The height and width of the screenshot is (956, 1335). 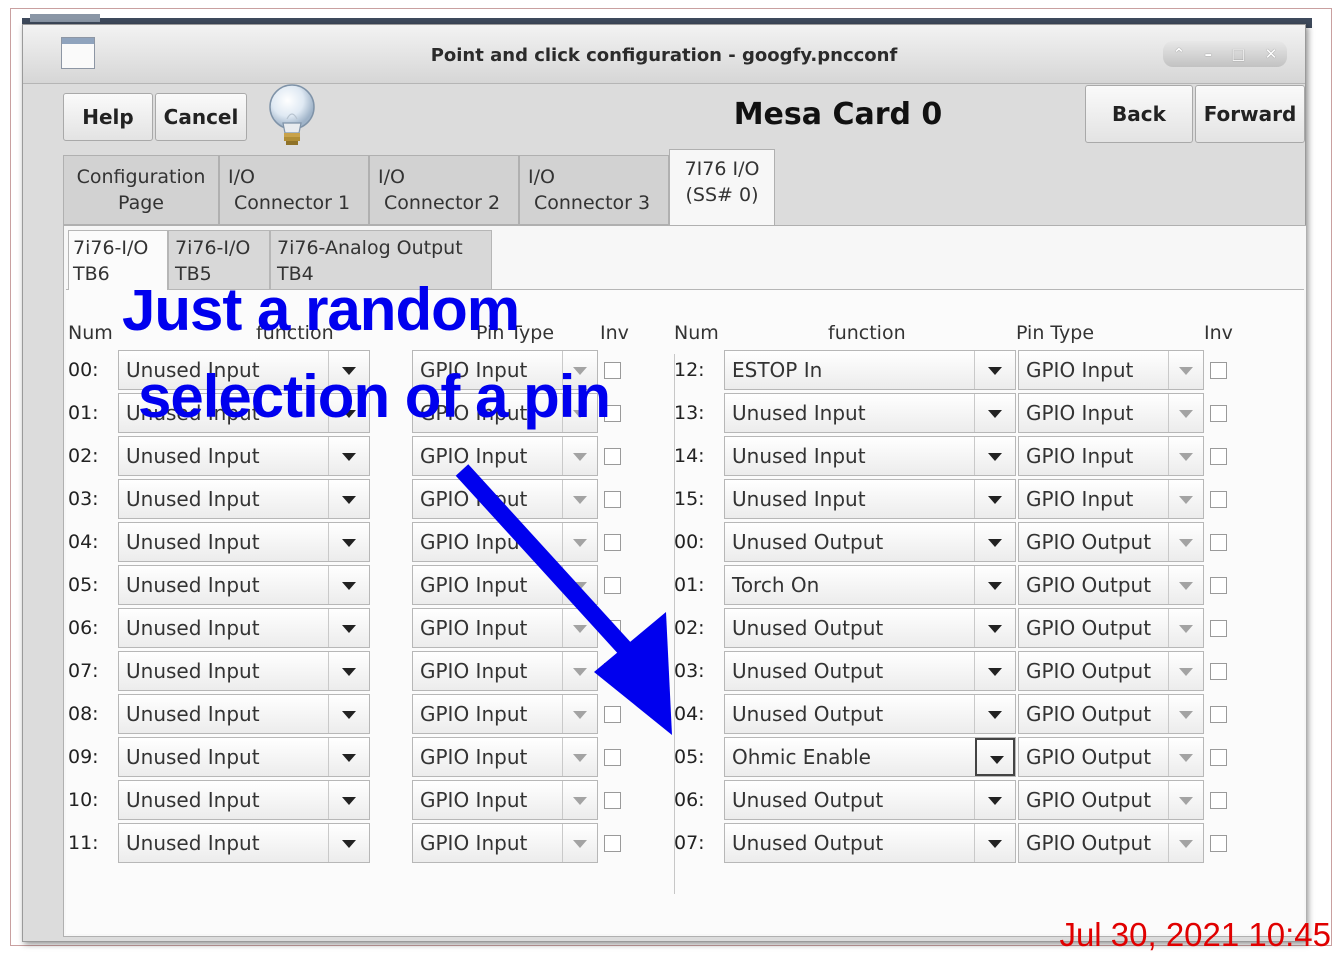 What do you see at coordinates (563, 599) in the screenshot?
I see `annotation-arrow` at bounding box center [563, 599].